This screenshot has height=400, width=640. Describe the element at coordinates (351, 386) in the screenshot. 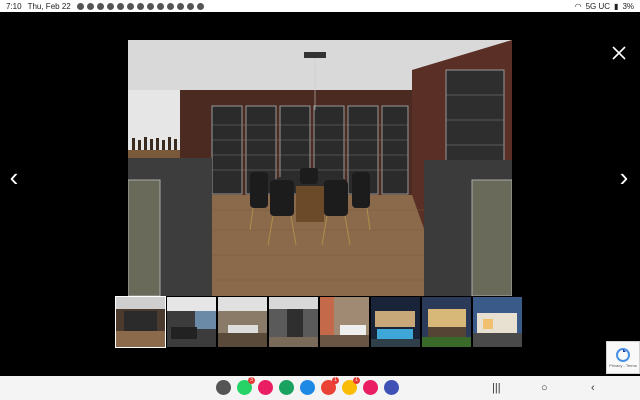

I see `chrome-icon: 1` at that location.